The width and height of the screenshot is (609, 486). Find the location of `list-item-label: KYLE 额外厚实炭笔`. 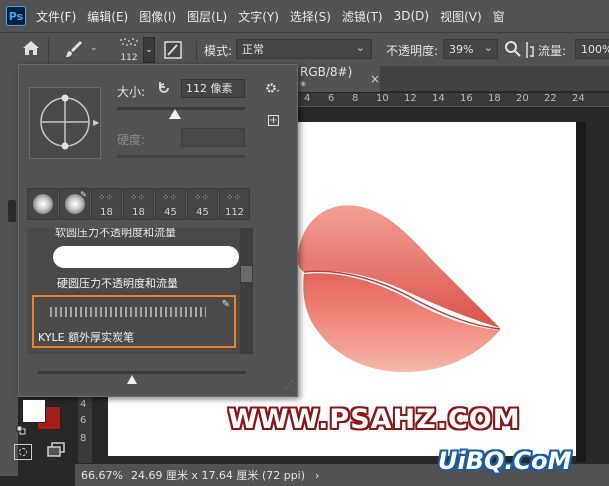

list-item-label: KYLE 额外厚实炭笔 is located at coordinates (86, 337).